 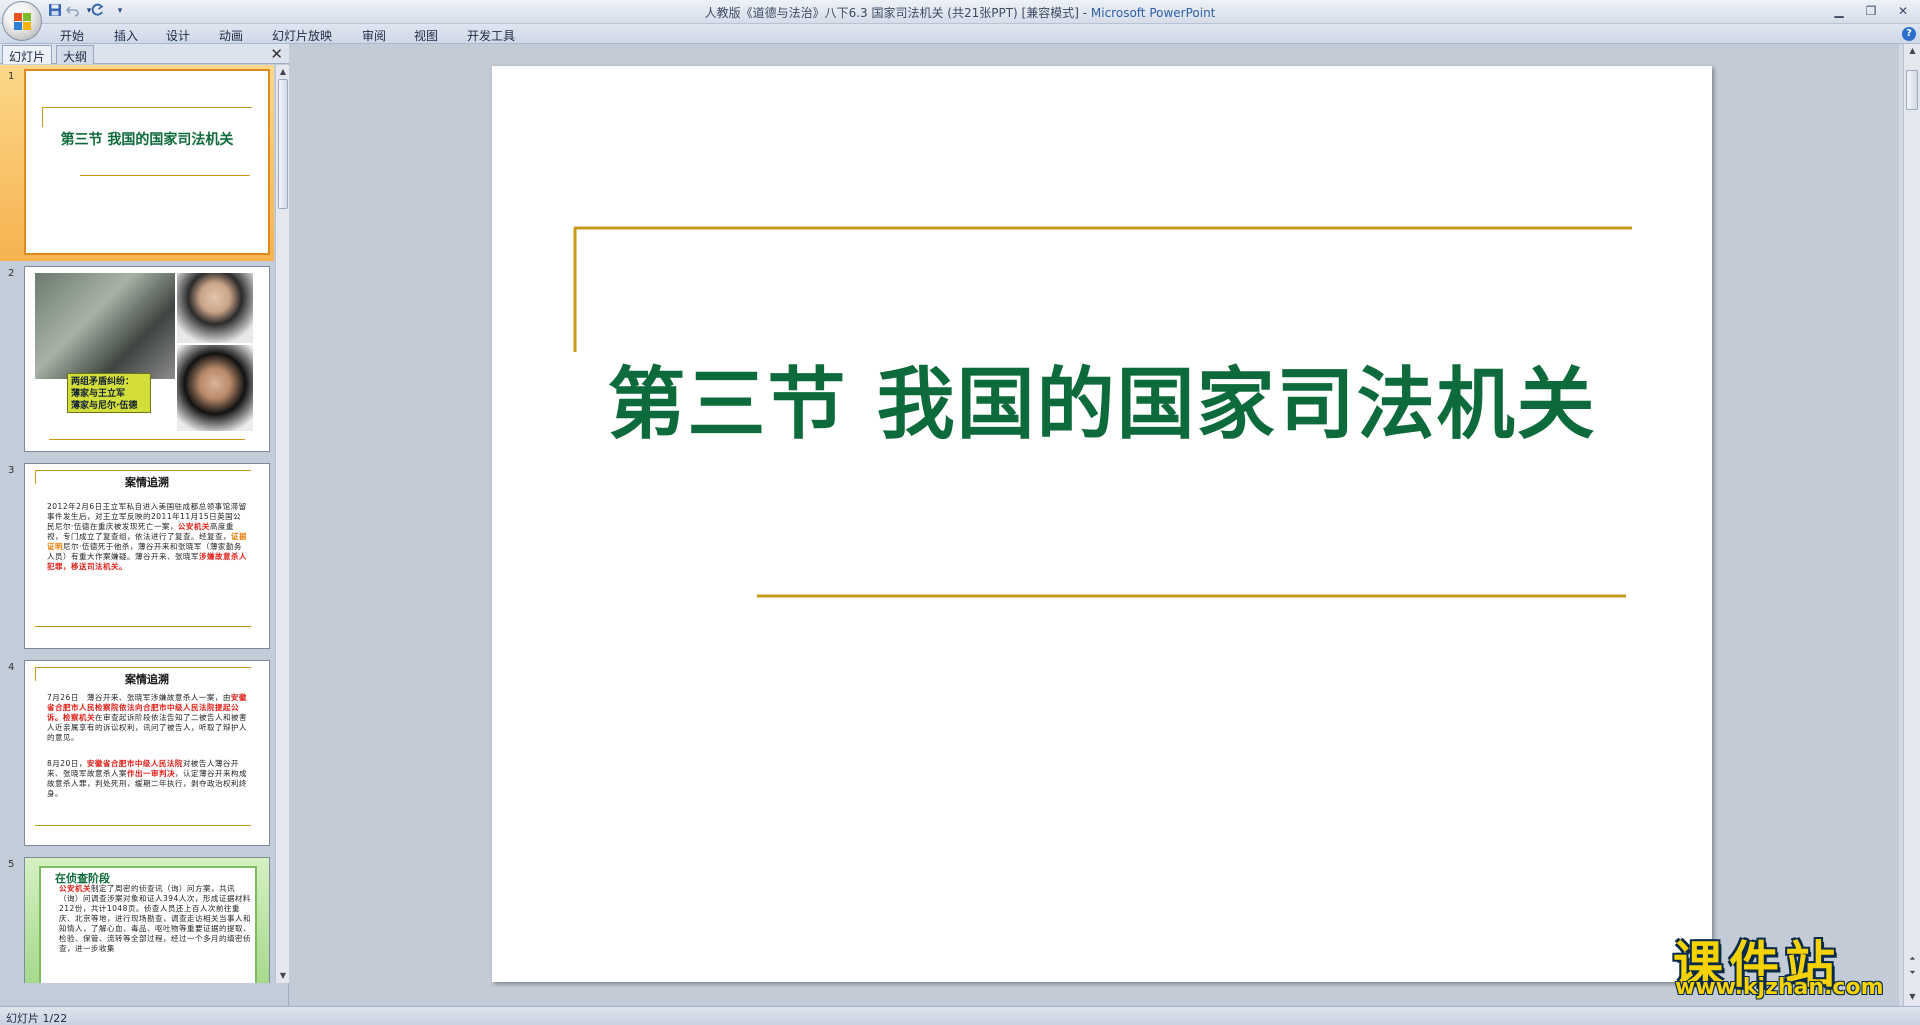 I want to click on tab-insert: 插入, so click(x=126, y=35).